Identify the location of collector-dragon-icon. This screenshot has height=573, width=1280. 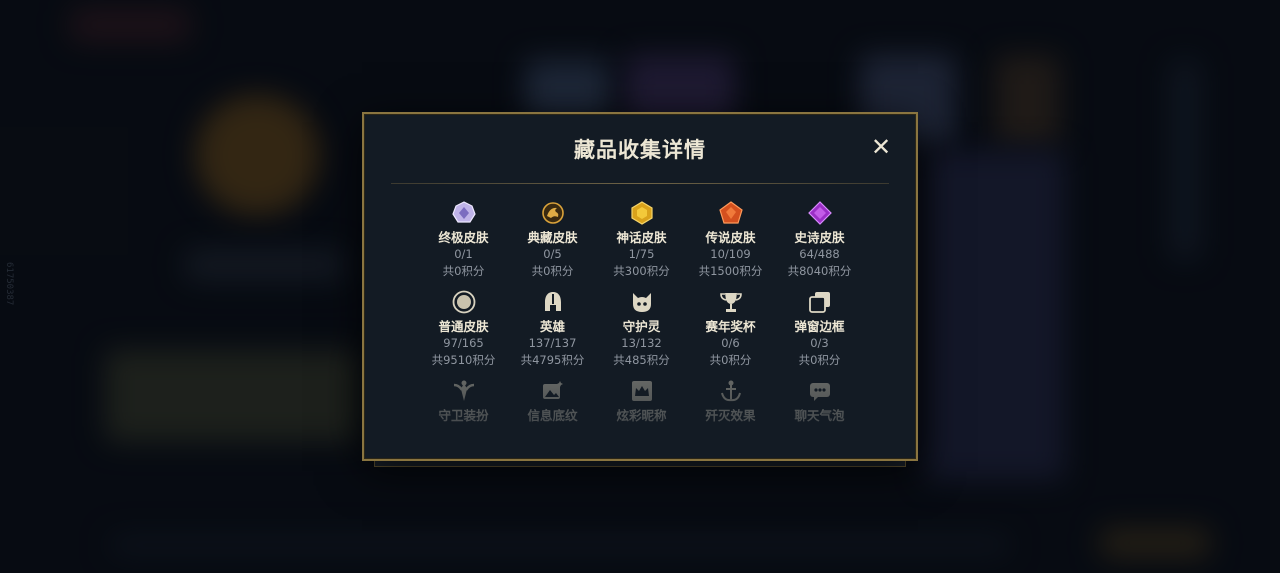
(553, 213).